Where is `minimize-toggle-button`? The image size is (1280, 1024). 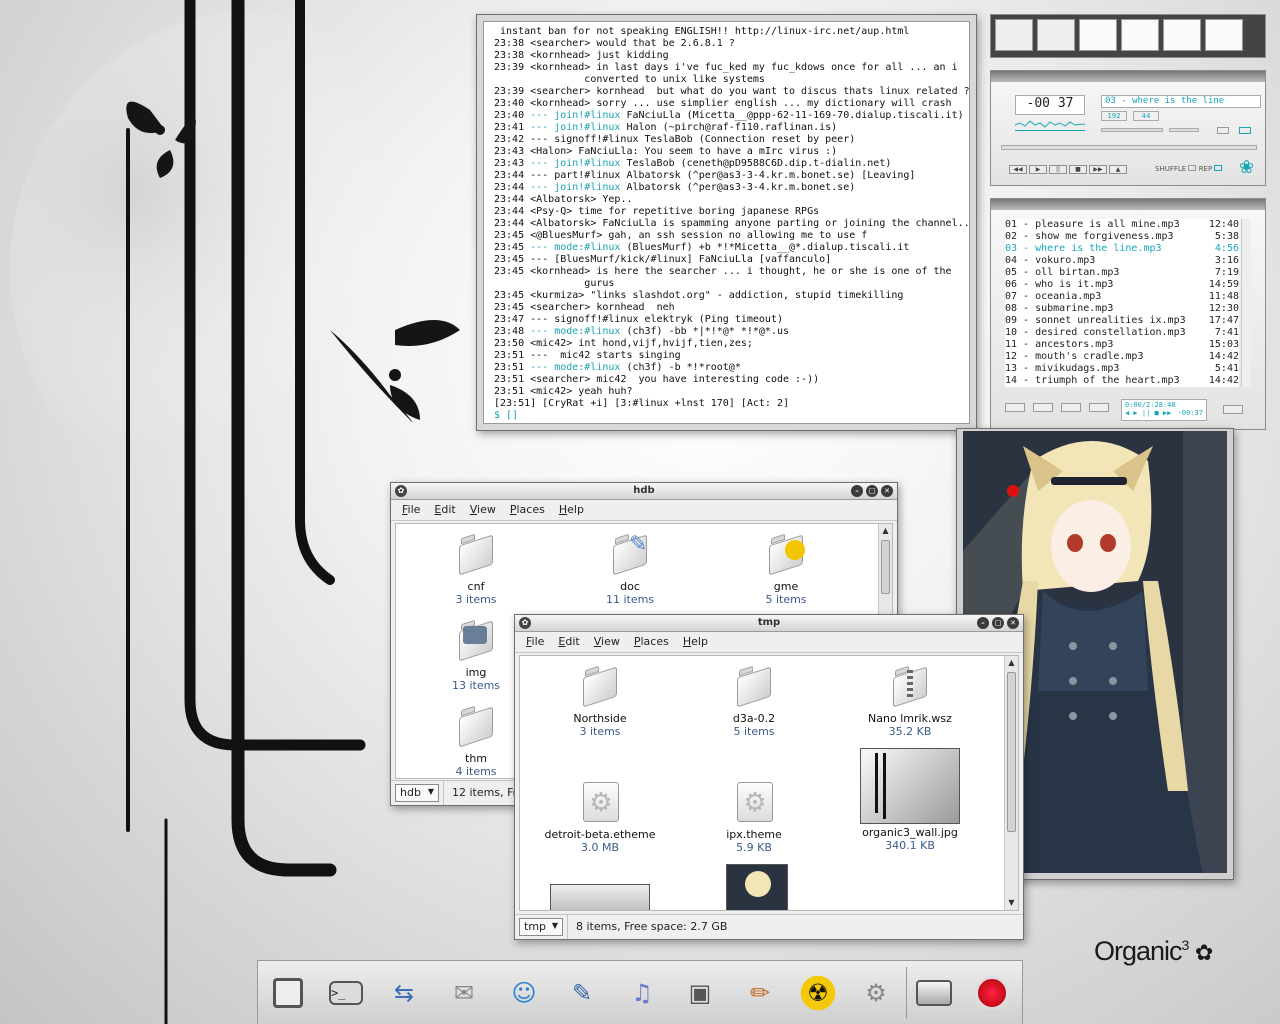
minimize-toggle-button is located at coordinates (1224, 35).